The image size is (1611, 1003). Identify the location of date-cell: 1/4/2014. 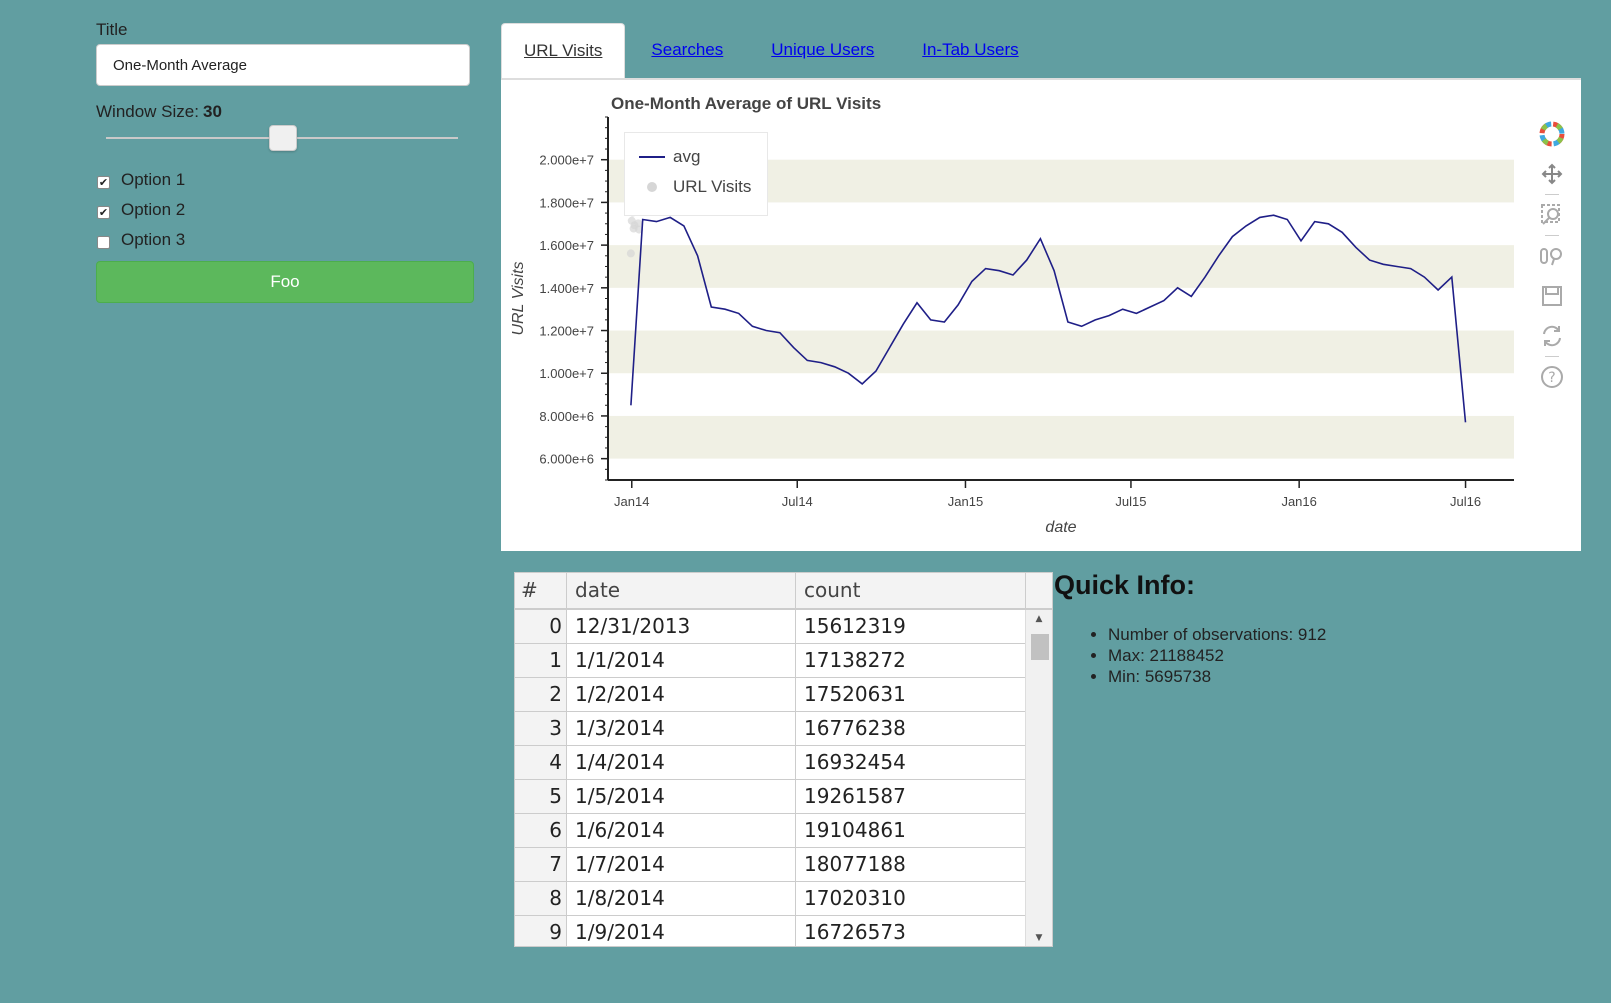
(681, 762).